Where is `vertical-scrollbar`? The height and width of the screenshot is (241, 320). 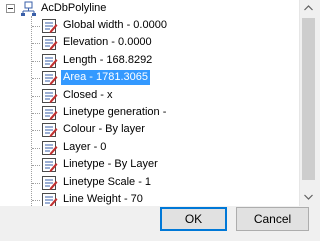
vertical-scrollbar is located at coordinates (308, 103).